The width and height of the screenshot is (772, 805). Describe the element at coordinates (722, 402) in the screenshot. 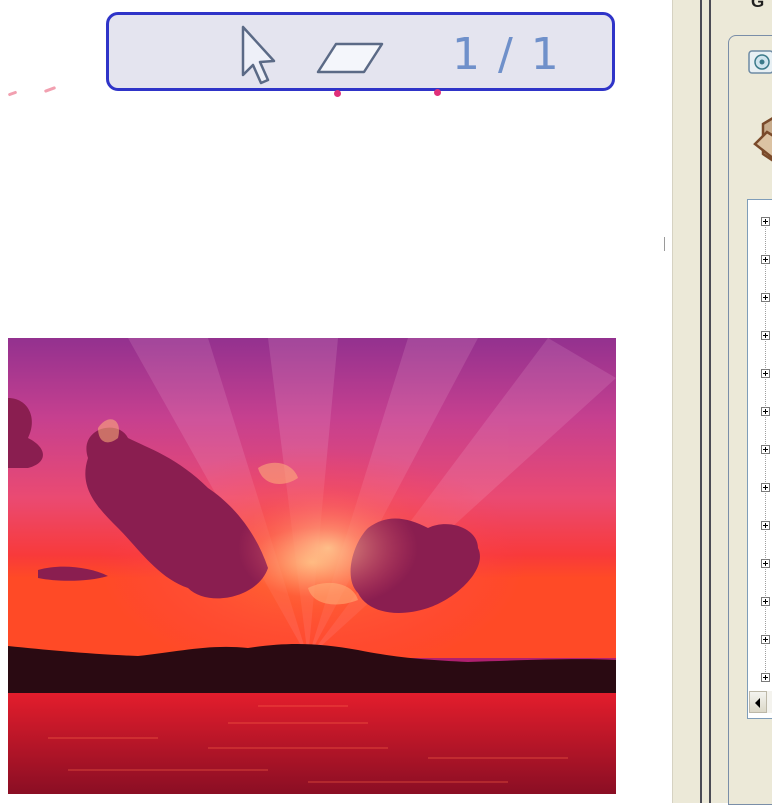

I see `side-panel: G` at that location.